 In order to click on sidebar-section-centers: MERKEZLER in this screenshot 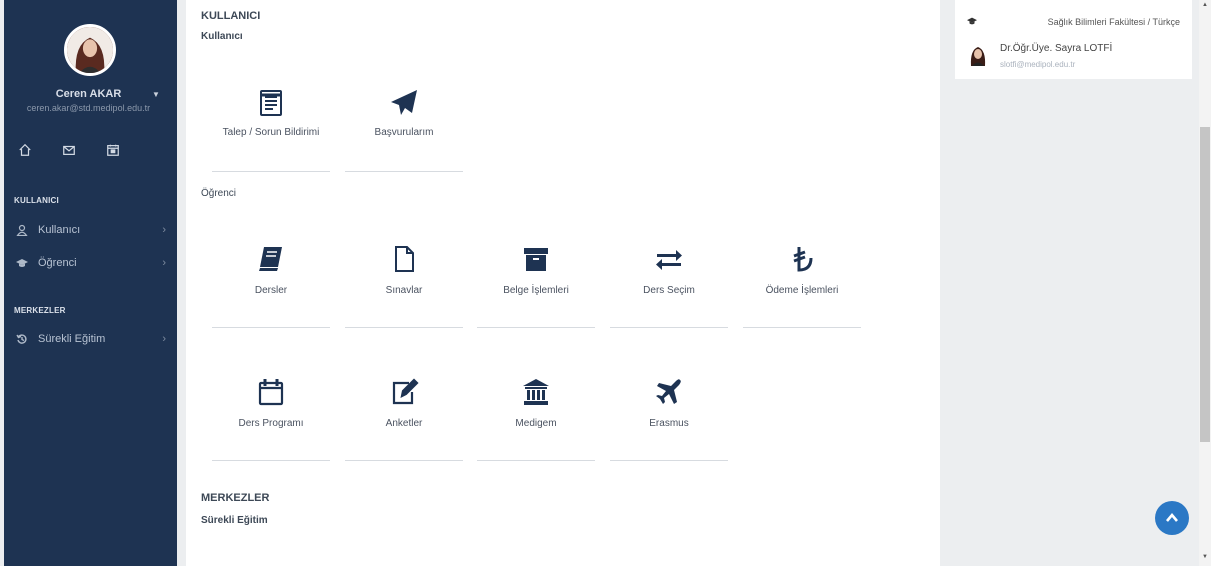, I will do `click(40, 310)`.